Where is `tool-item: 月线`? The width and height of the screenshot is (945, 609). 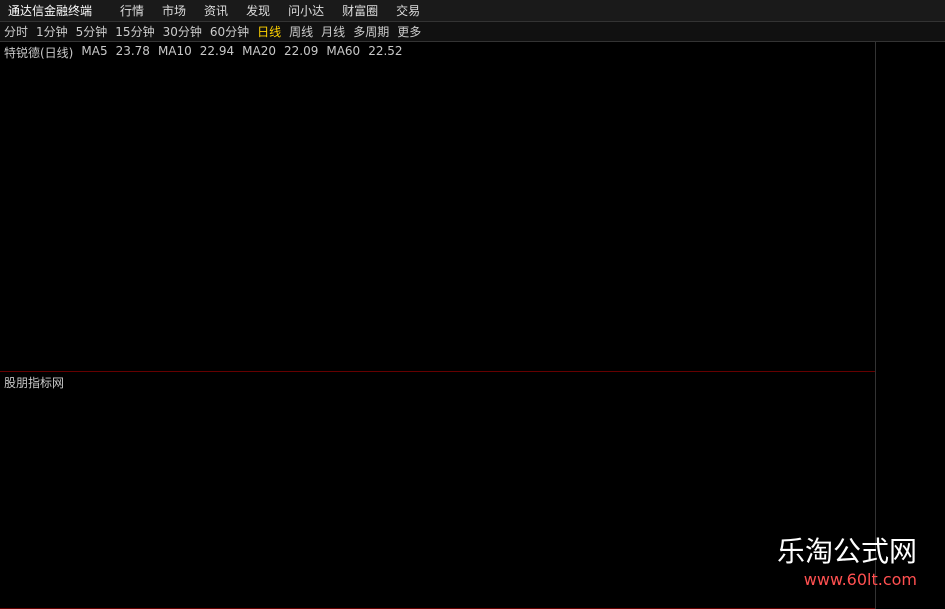
tool-item: 月线 is located at coordinates (333, 31).